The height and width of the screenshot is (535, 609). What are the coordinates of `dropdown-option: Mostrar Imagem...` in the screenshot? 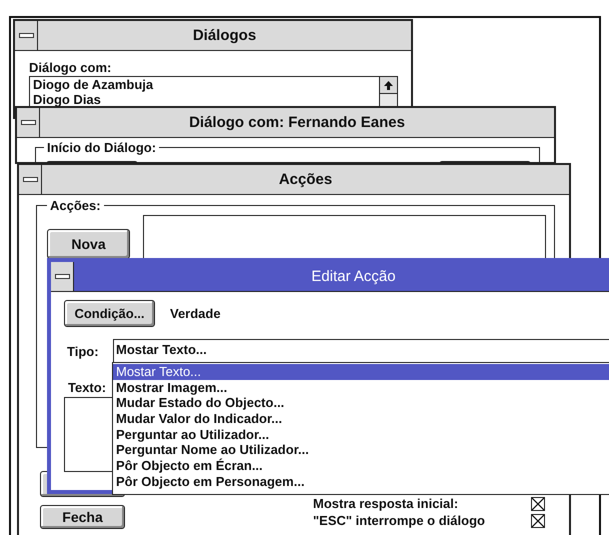 It's located at (361, 388).